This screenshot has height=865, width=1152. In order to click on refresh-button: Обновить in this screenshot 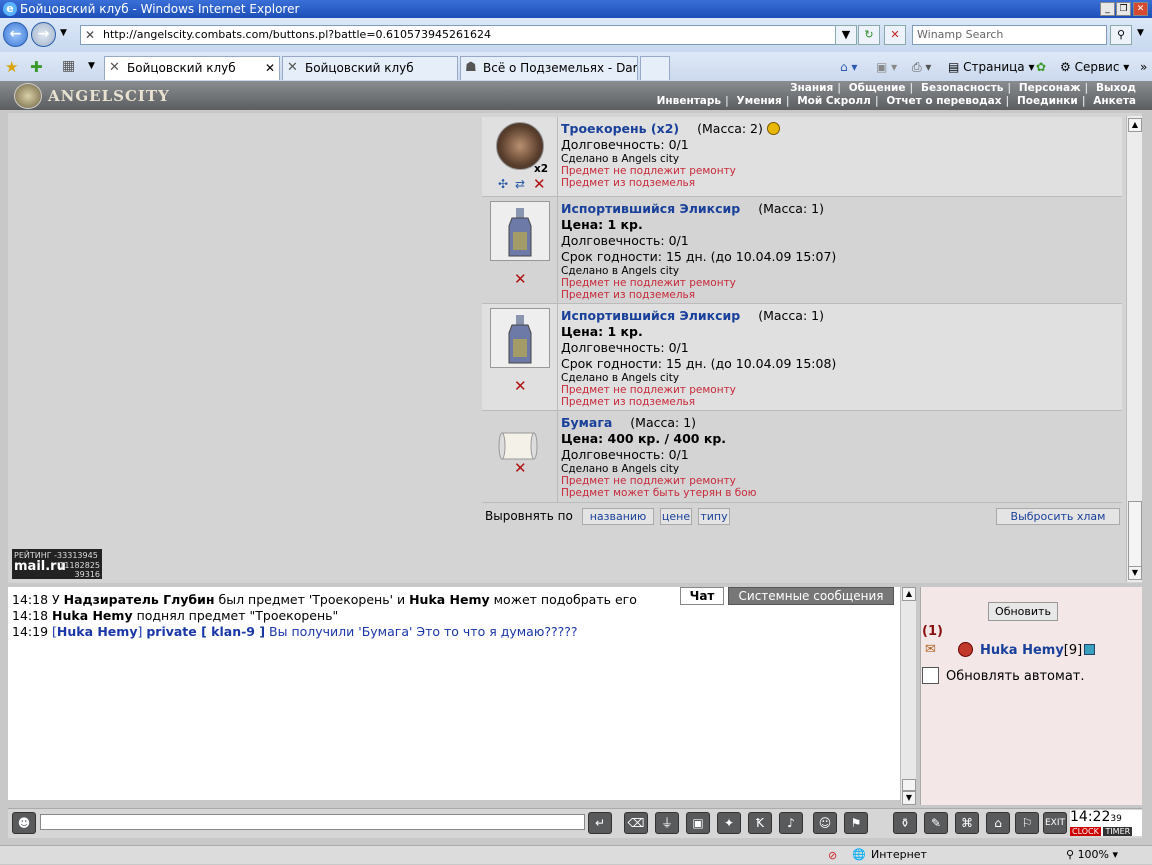, I will do `click(1023, 611)`.